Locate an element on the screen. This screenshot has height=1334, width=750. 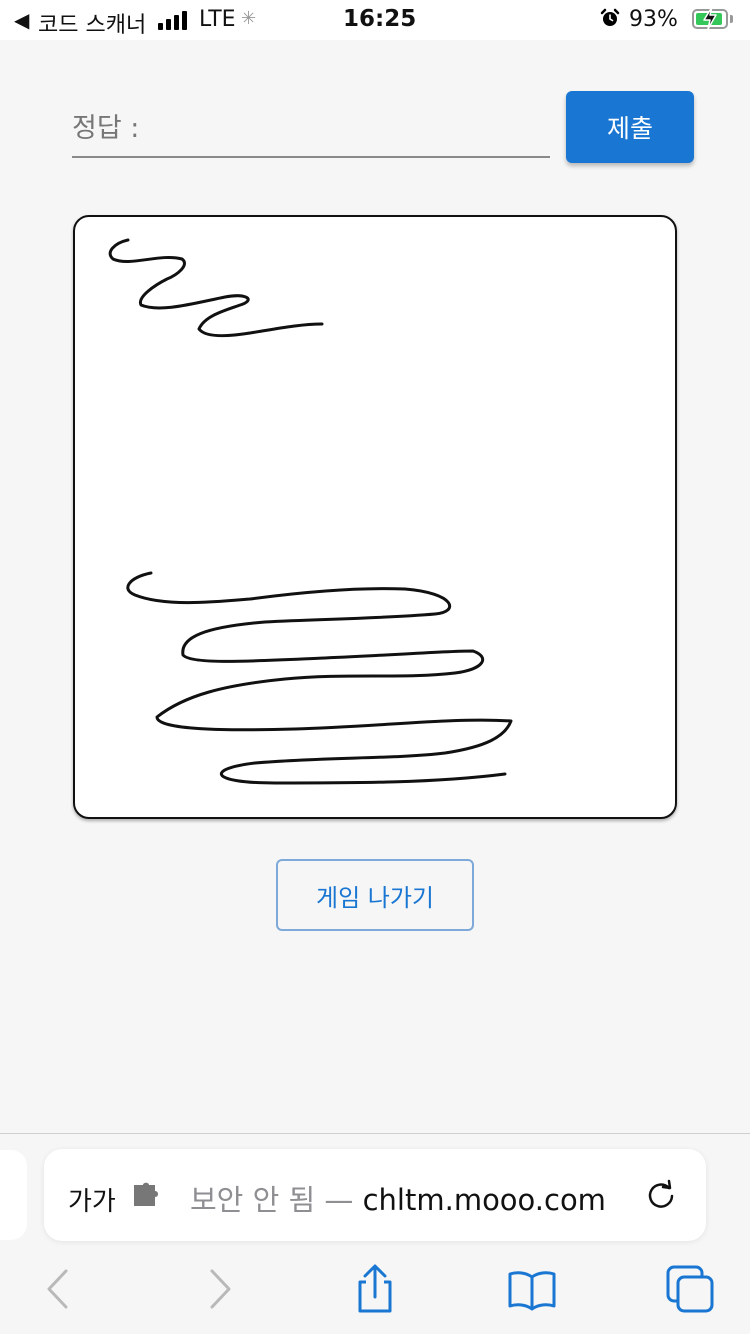
security-warning: 보안 안 됨 — is located at coordinates (276, 1200).